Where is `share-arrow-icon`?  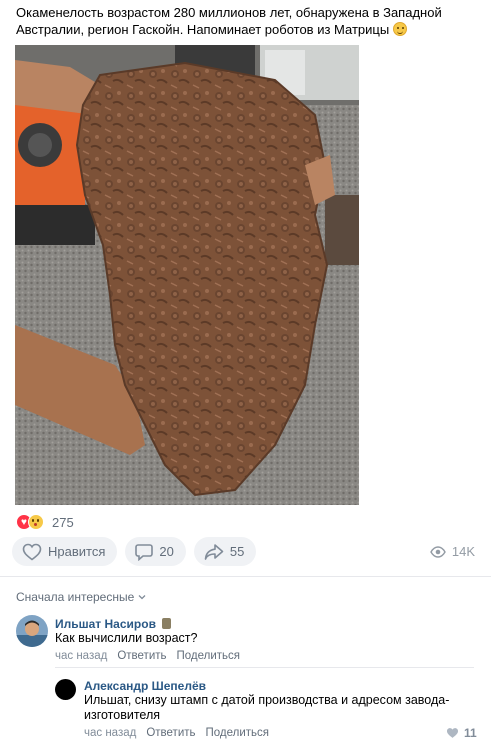
share-arrow-icon is located at coordinates (214, 551).